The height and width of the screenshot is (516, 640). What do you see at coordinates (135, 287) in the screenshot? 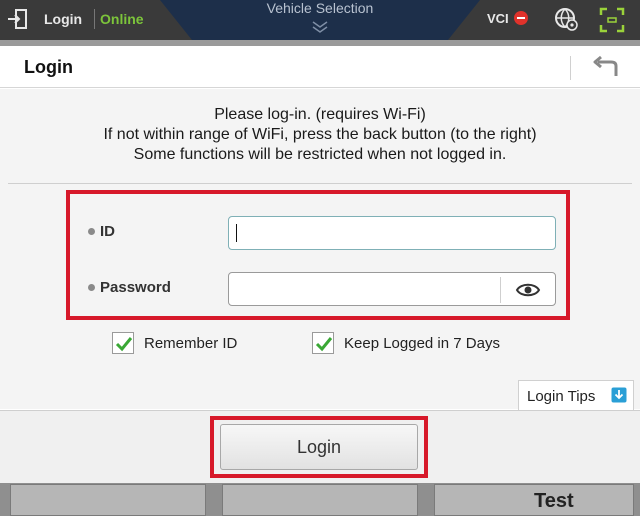
I see `password-label: Password` at bounding box center [135, 287].